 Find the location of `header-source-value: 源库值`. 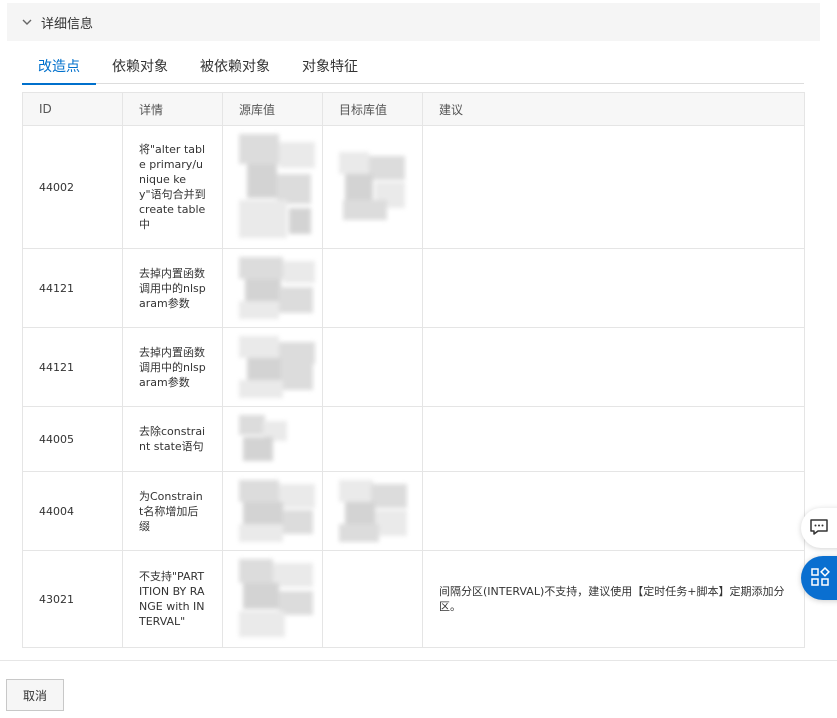

header-source-value: 源库值 is located at coordinates (272, 109).